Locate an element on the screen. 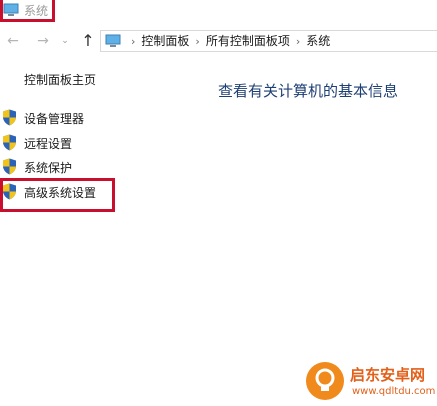  watermark-badge-icon is located at coordinates (325, 381).